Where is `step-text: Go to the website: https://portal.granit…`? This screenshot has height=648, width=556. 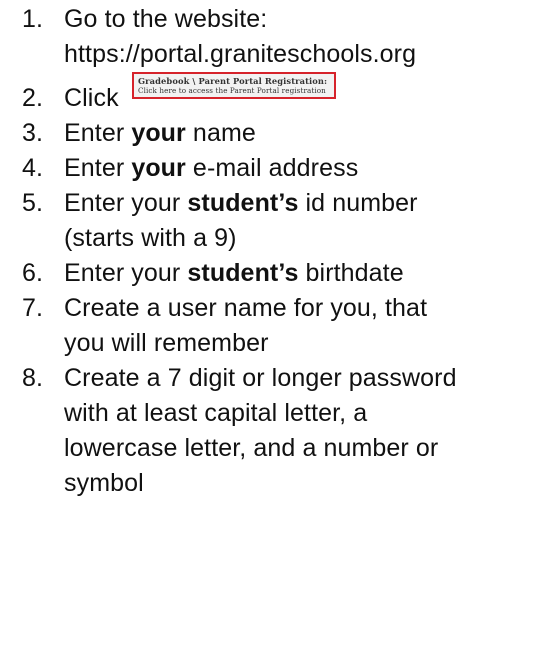 step-text: Go to the website: https://portal.granit… is located at coordinates (310, 37).